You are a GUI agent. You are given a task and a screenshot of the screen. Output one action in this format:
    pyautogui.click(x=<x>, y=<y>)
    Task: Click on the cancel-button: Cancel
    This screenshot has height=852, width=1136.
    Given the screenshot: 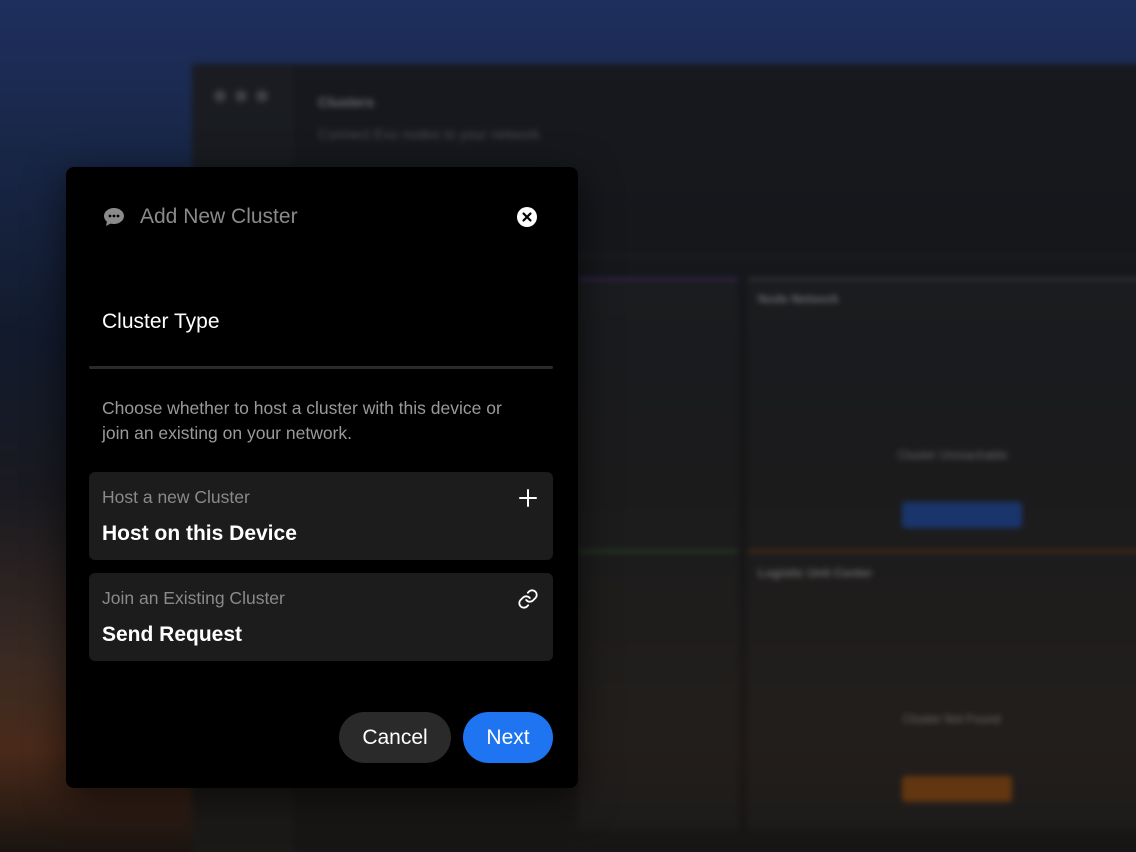 What is the action you would take?
    pyautogui.click(x=395, y=737)
    